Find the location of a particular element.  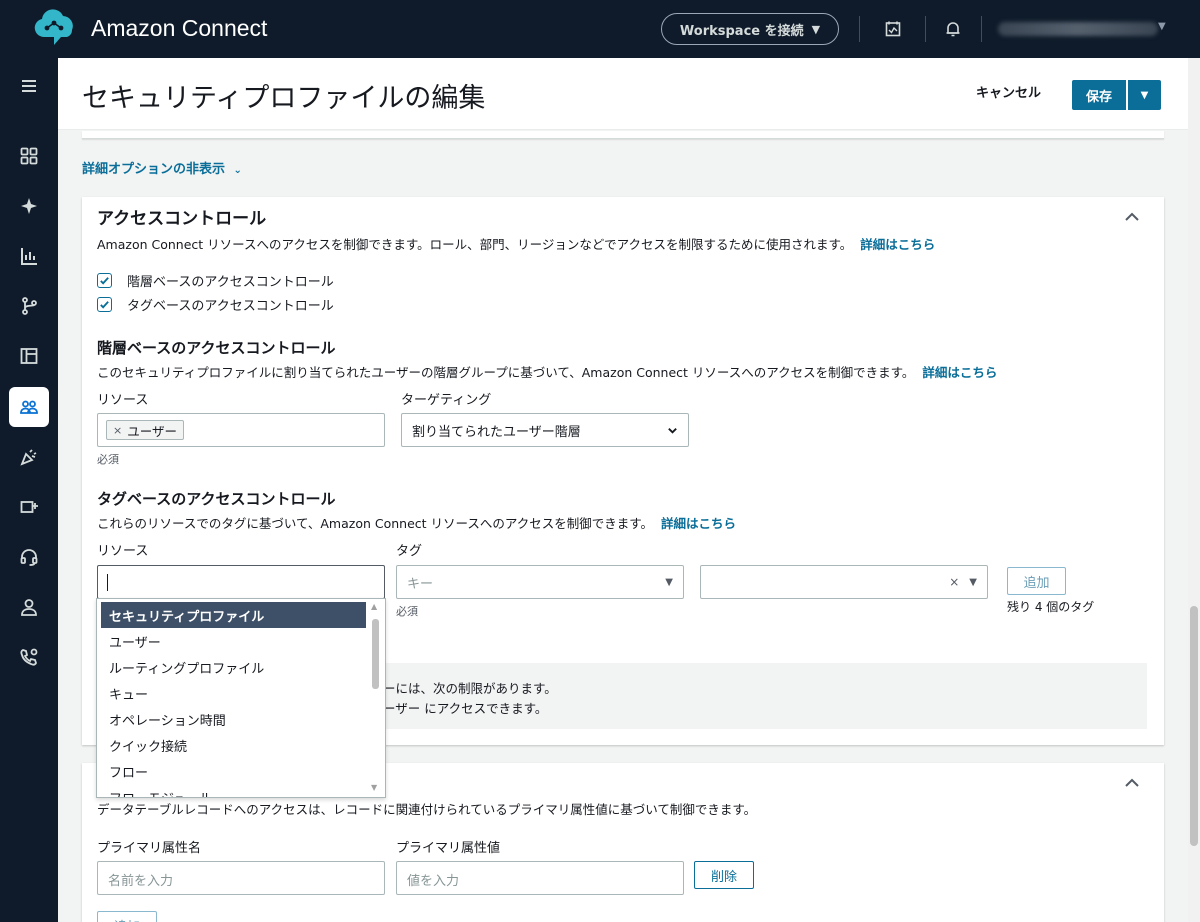

hierarchy-section-title: 階層ベースのアクセスコントロール is located at coordinates (216, 348).